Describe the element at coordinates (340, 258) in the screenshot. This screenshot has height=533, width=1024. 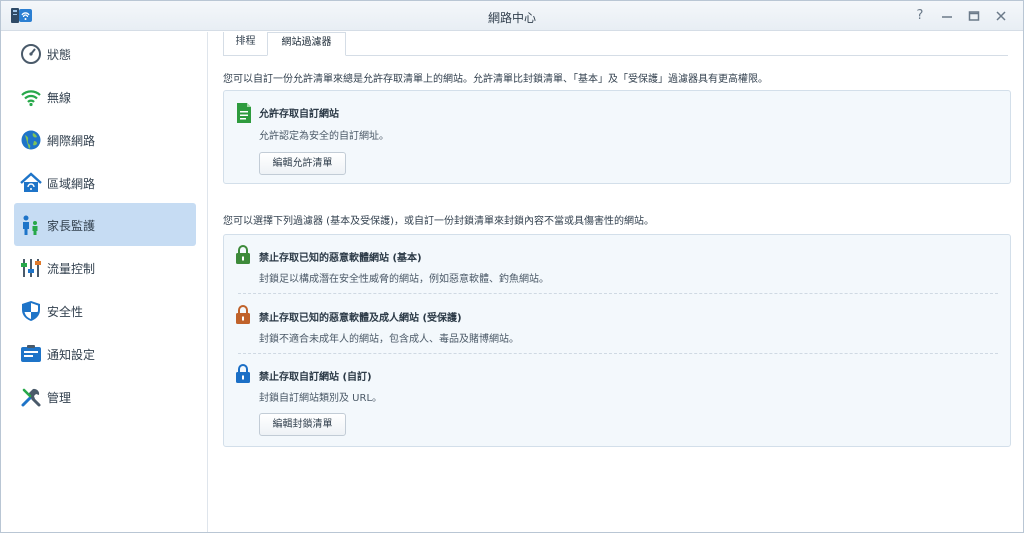
I see `filter-title: 禁止存取已知的惡意軟體網站 (基本)` at that location.